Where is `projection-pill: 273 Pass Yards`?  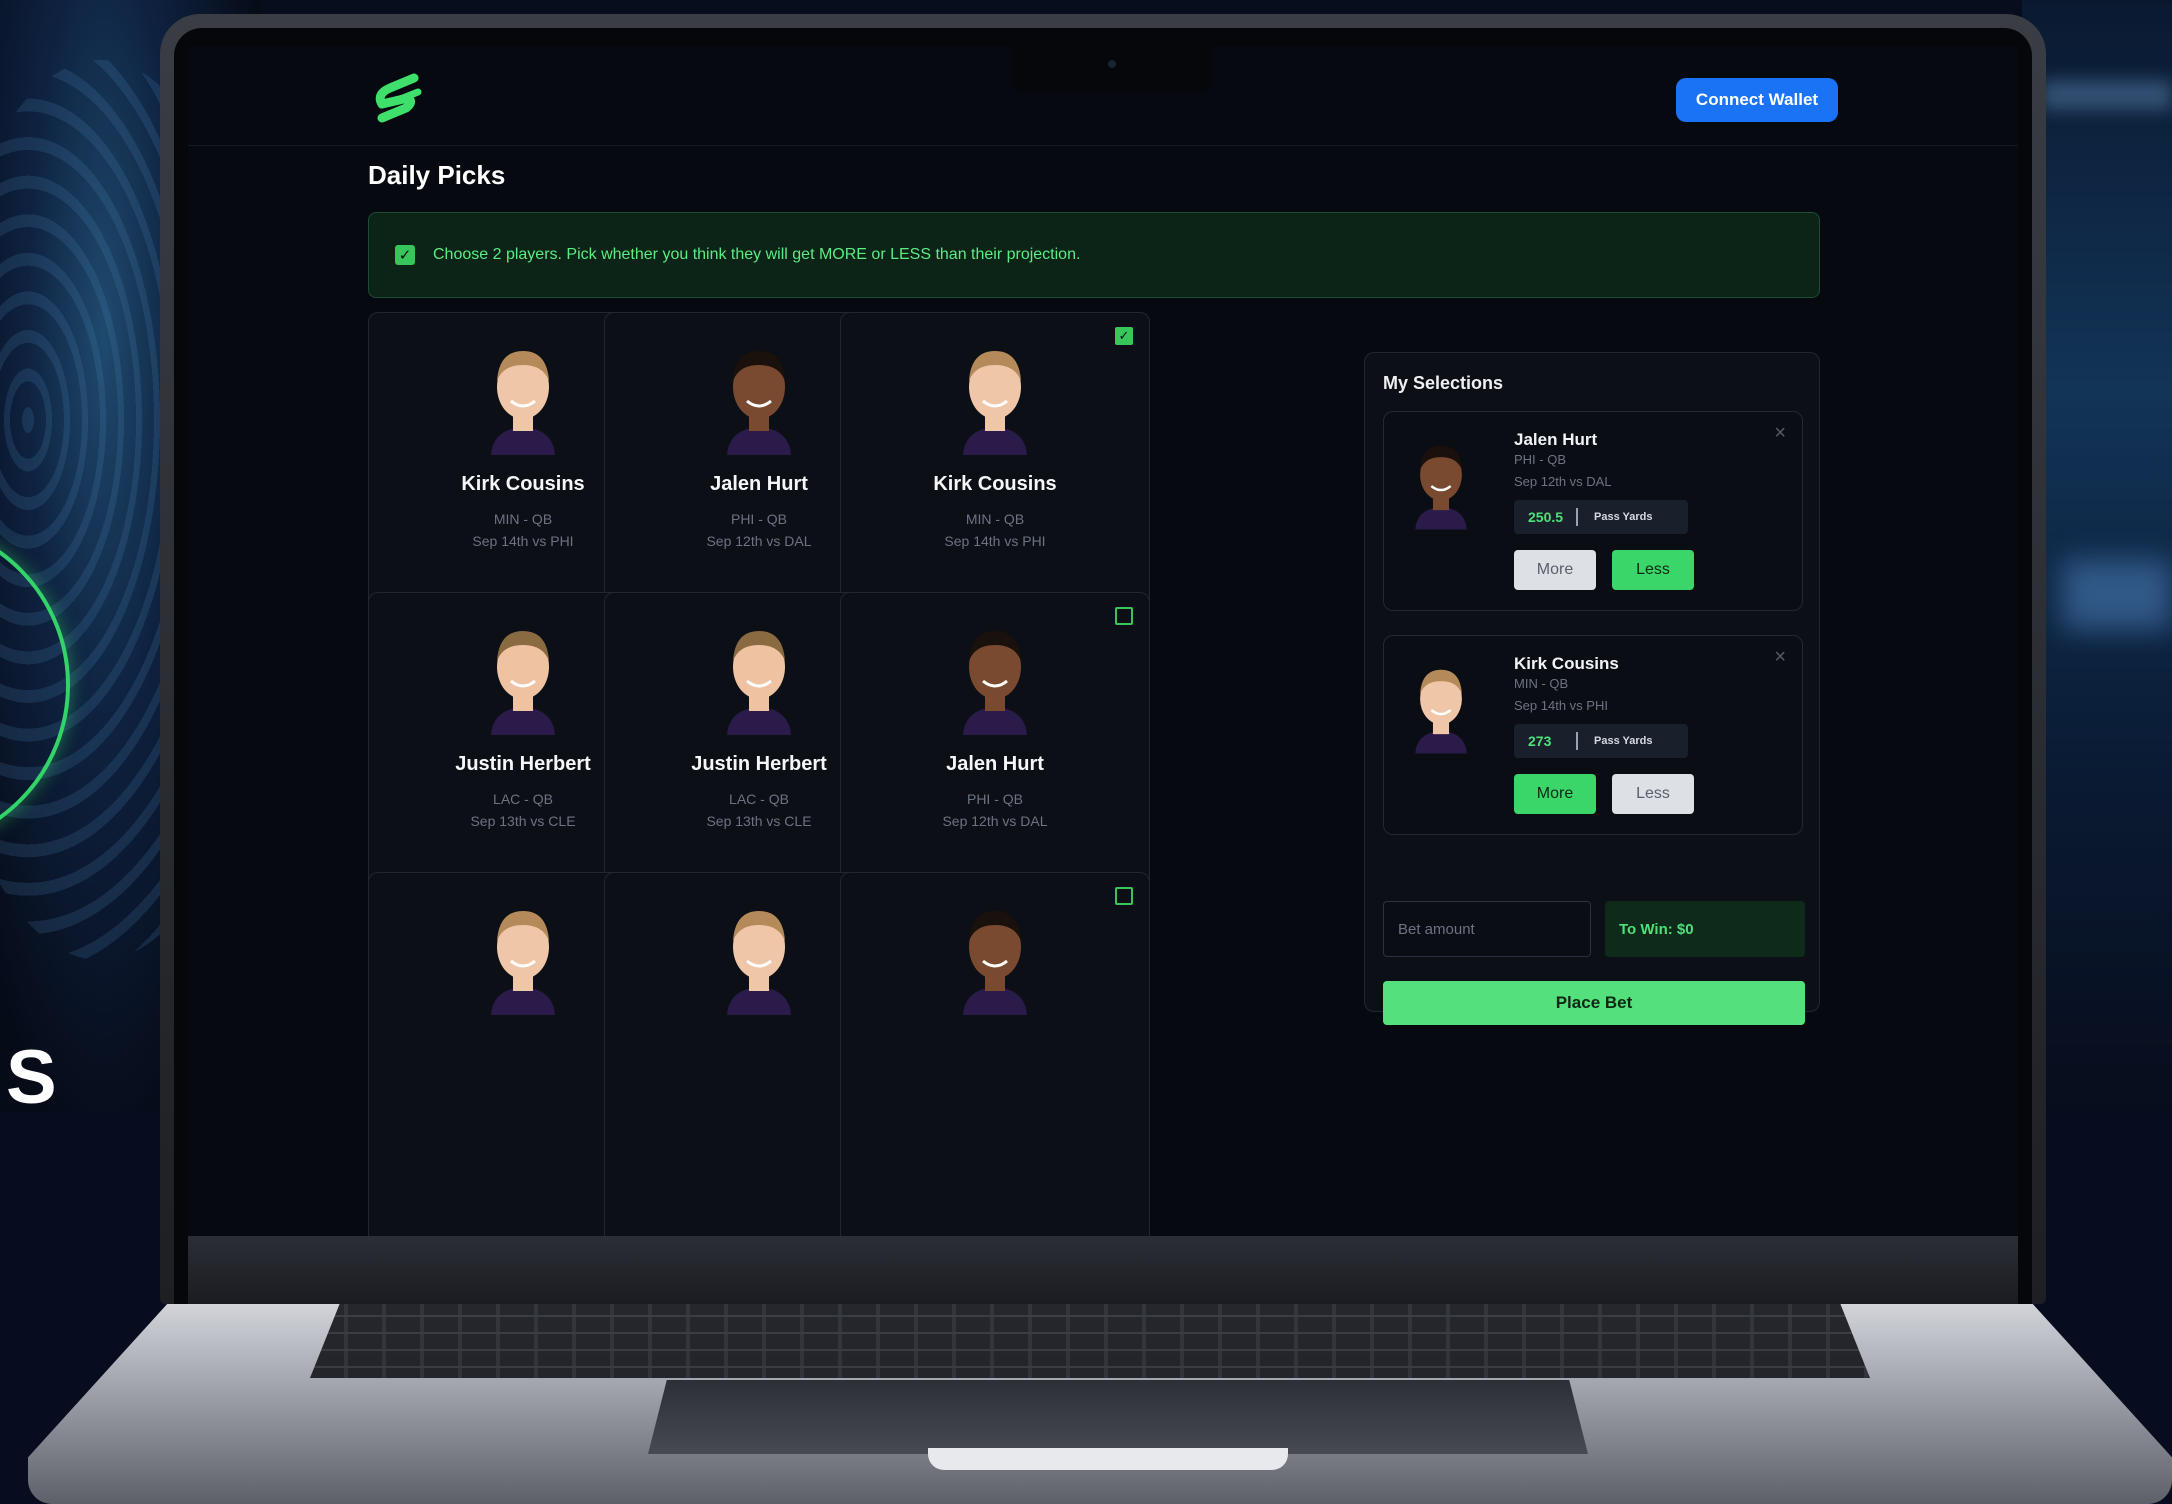 projection-pill: 273 Pass Yards is located at coordinates (1601, 741).